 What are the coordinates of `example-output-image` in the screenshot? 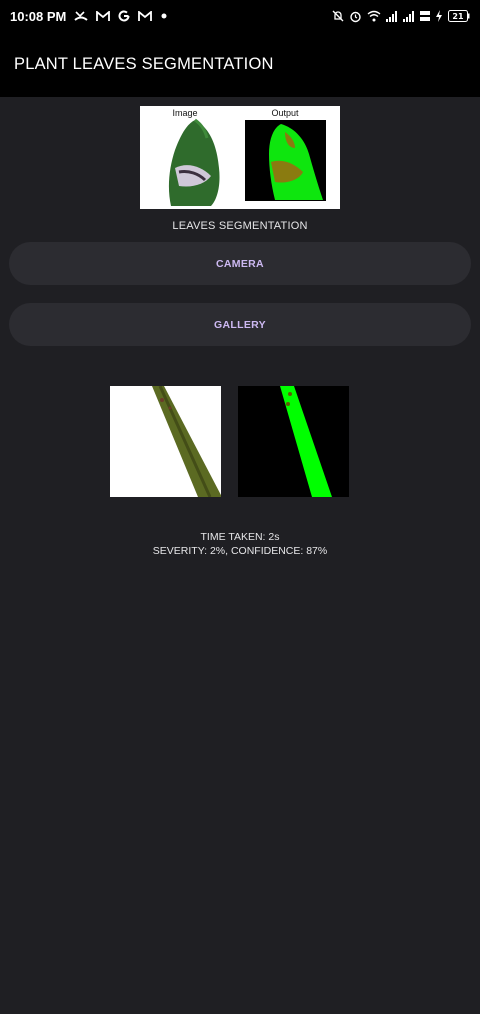 It's located at (285, 160).